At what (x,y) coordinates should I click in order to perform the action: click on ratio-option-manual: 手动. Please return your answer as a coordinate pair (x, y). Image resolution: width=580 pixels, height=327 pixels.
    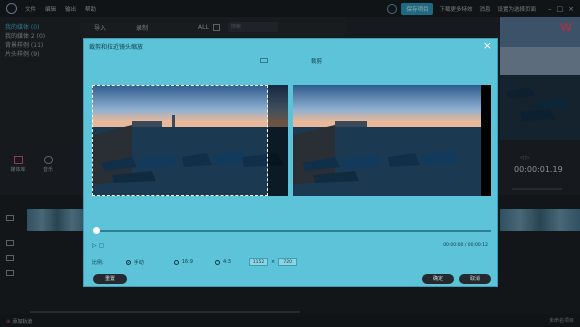
    Looking at the image, I should click on (134, 262).